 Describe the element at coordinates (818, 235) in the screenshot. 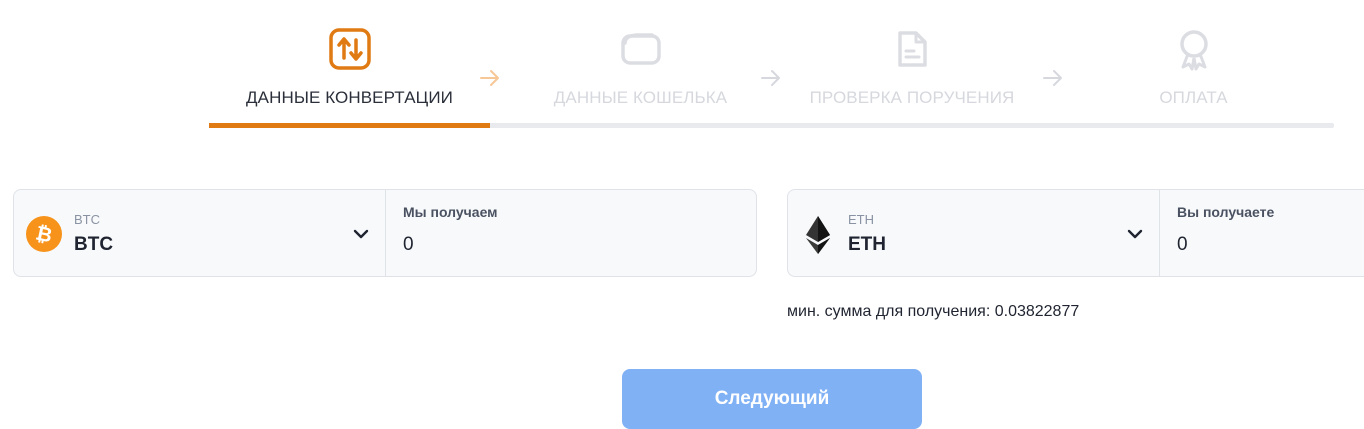

I see `ethereum-icon` at that location.